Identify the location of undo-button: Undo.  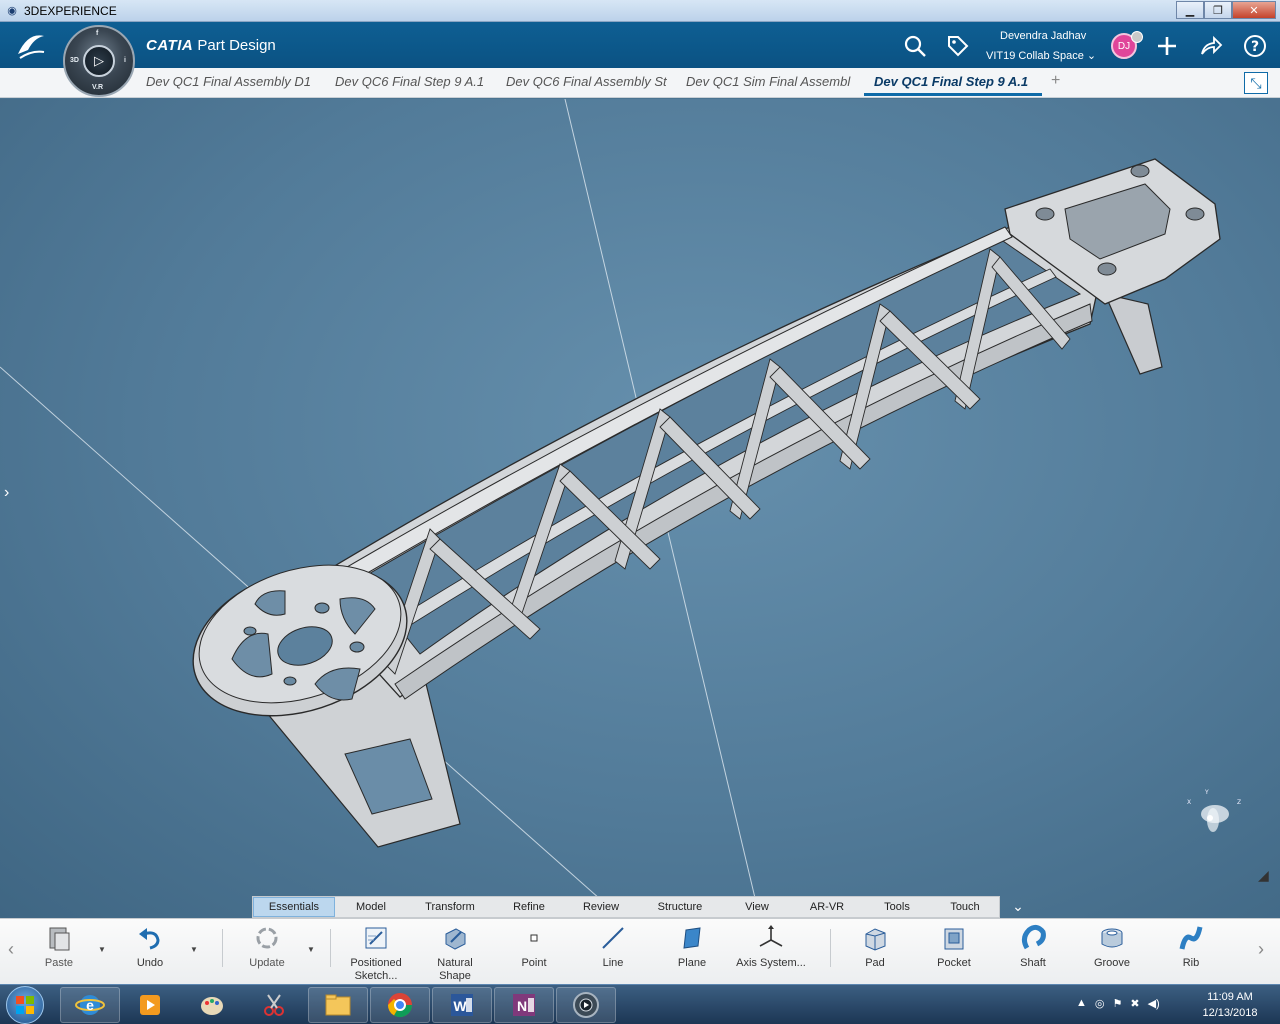
(150, 953).